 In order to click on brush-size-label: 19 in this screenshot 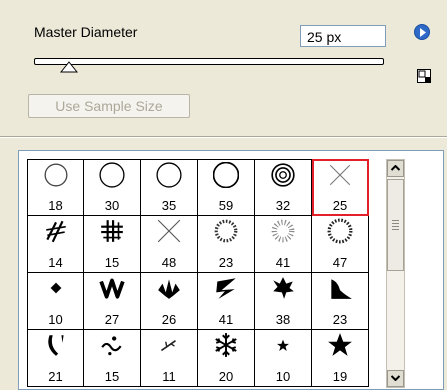, I will do `click(340, 376)`.